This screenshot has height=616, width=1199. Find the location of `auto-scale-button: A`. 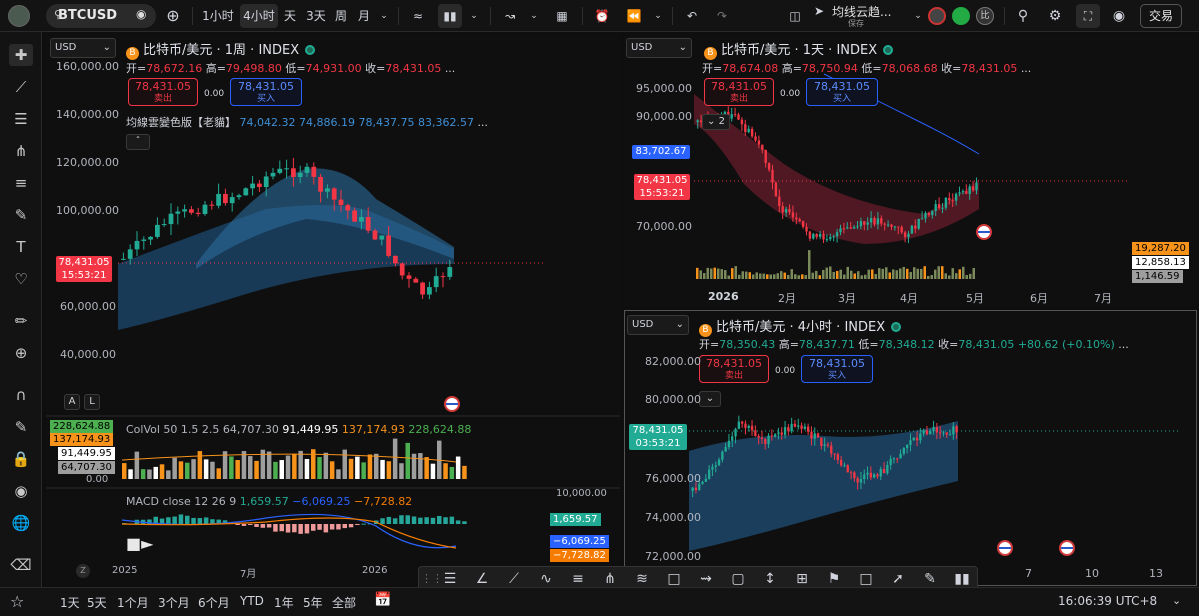

auto-scale-button: A is located at coordinates (72, 402).